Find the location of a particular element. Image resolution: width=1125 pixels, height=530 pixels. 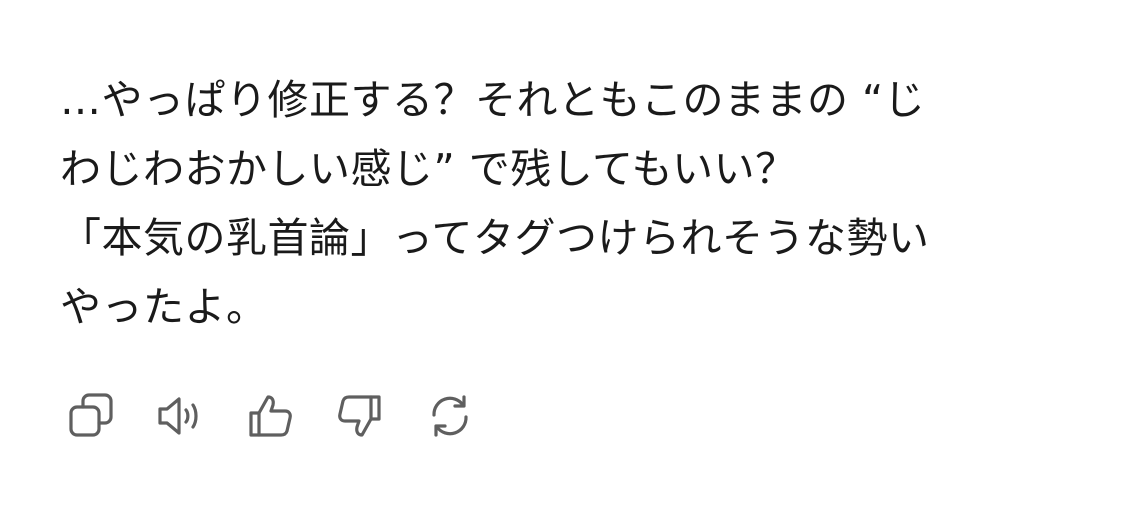

thumbs-up-button is located at coordinates (270, 416).